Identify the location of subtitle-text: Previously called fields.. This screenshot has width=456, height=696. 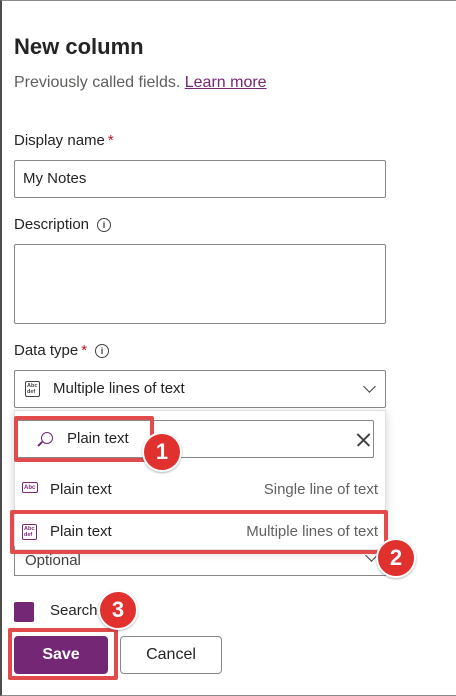
(97, 82).